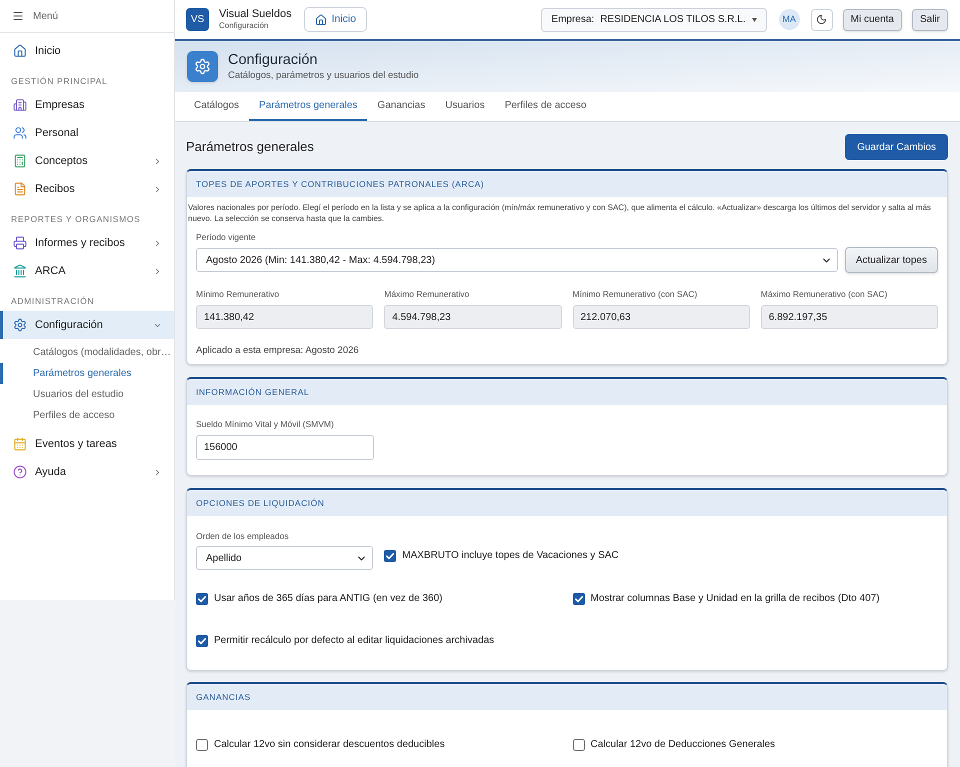  I want to click on checkbox-label: Usar años de 365 días para ANTIG (en vez de 360), so click(328, 599).